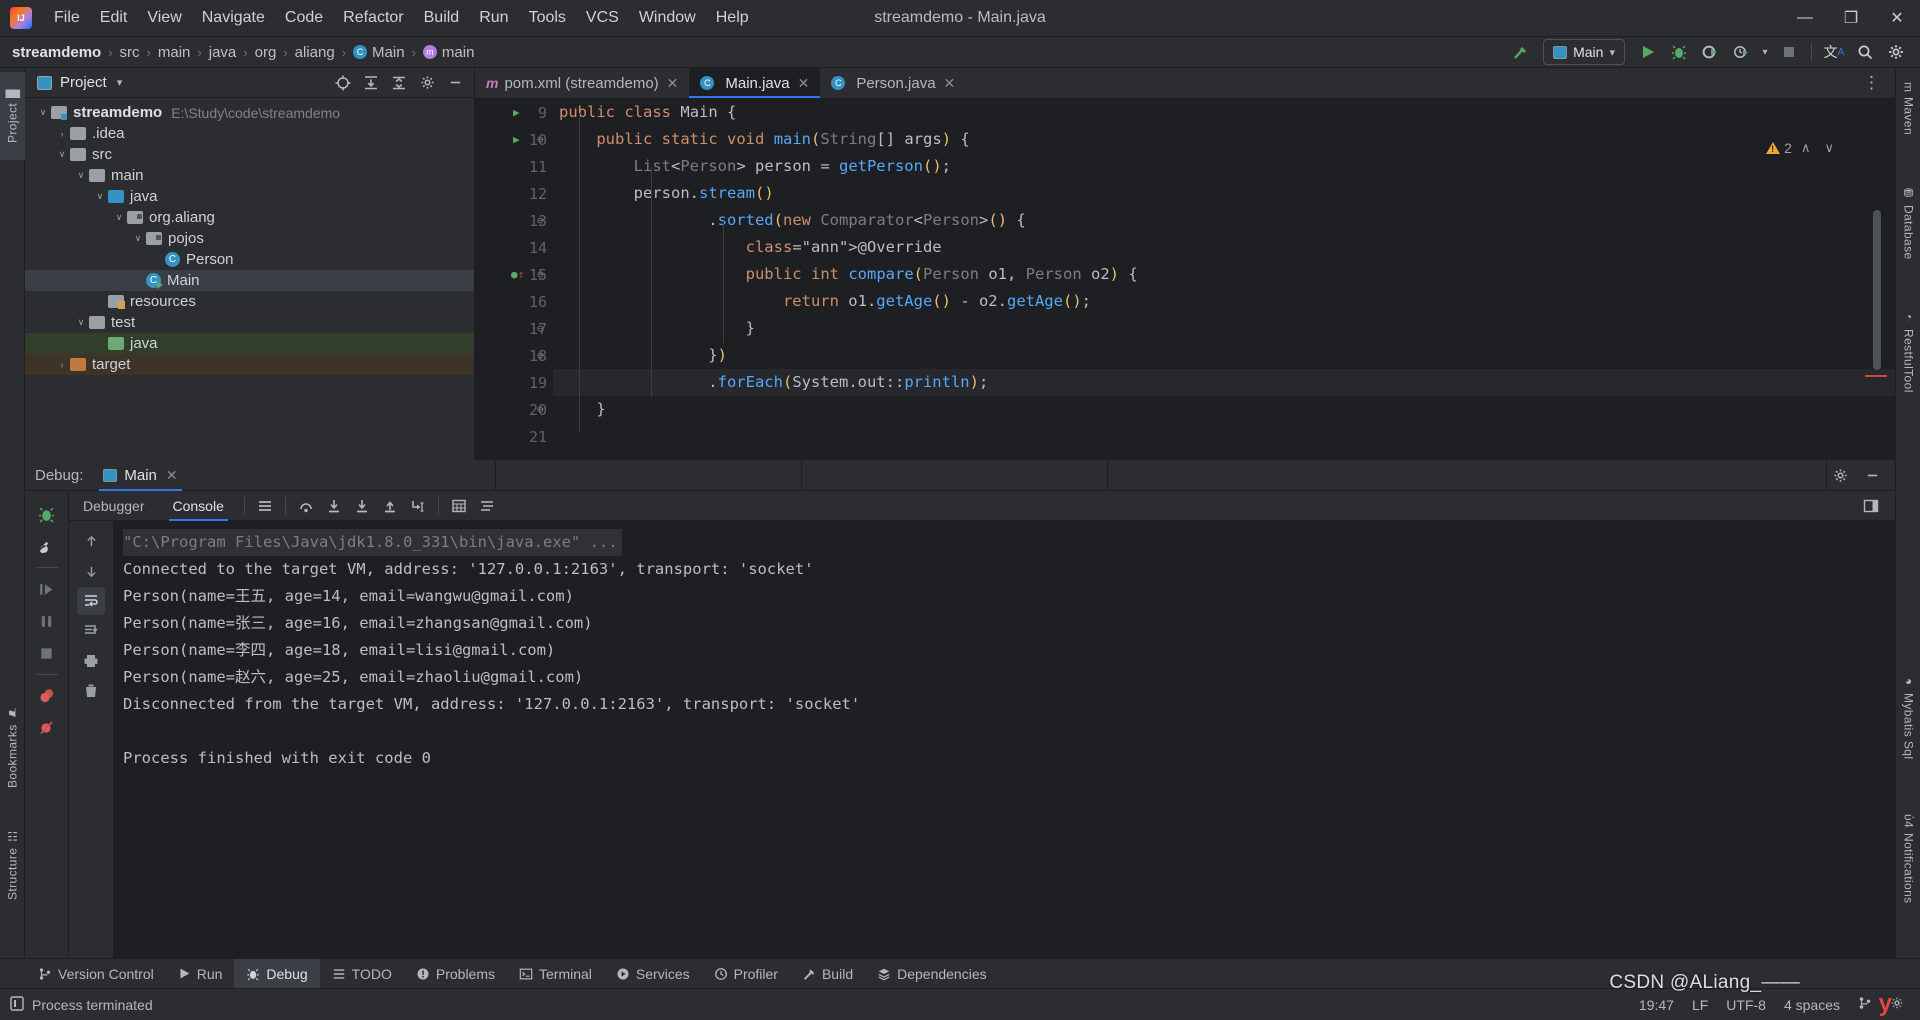  What do you see at coordinates (1224, 193) in the screenshot?
I see `code-line-12: person.stream()` at bounding box center [1224, 193].